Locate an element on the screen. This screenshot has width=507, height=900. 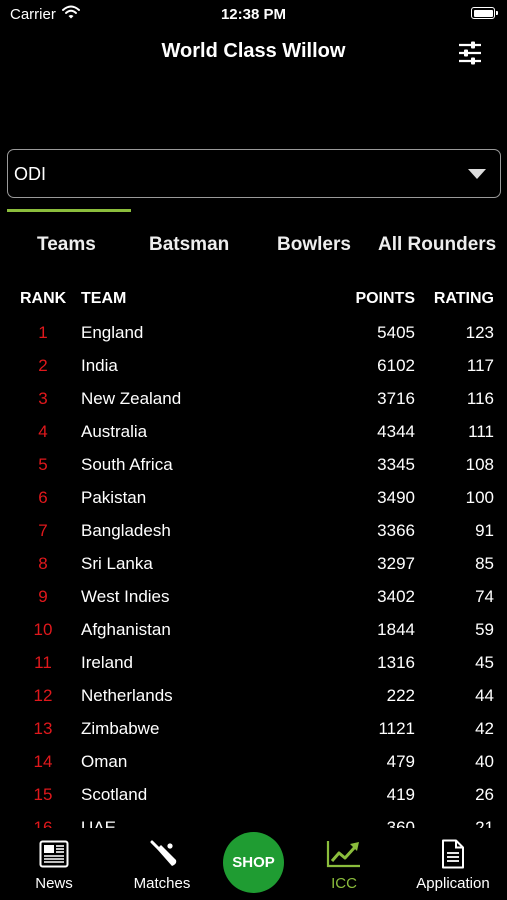
status-time: 12:38 PM is located at coordinates (253, 14).